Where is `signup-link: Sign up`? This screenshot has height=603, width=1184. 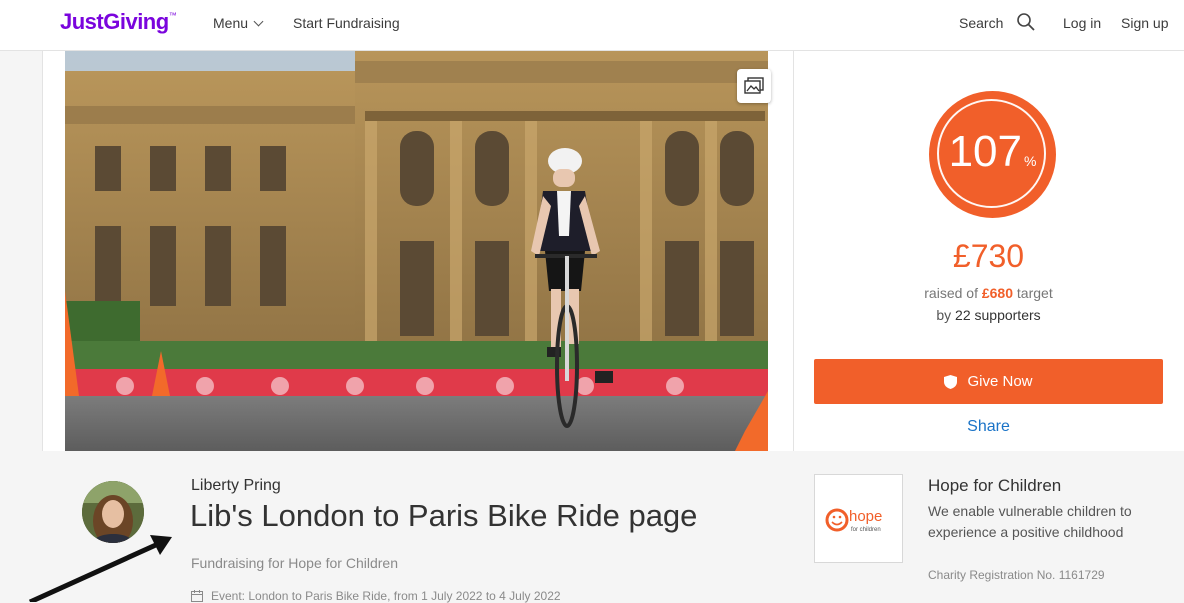
signup-link: Sign up is located at coordinates (1144, 23).